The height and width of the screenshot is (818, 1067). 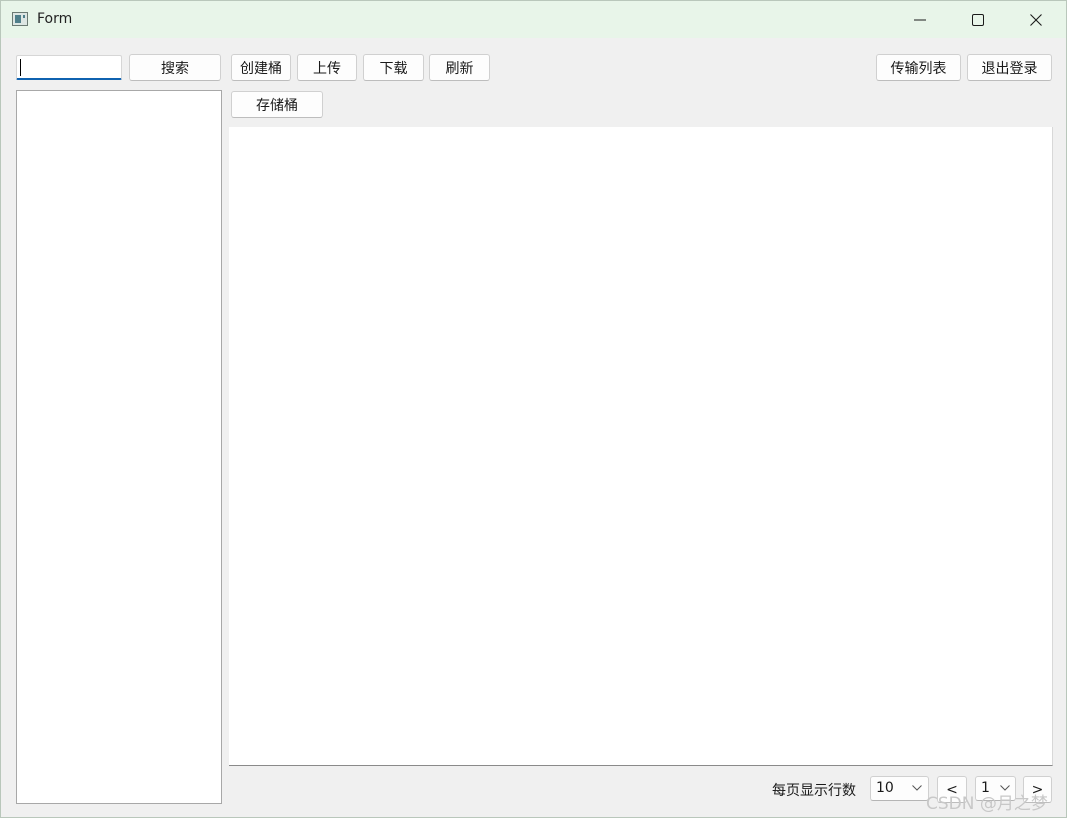 What do you see at coordinates (69, 67) in the screenshot?
I see `search-input` at bounding box center [69, 67].